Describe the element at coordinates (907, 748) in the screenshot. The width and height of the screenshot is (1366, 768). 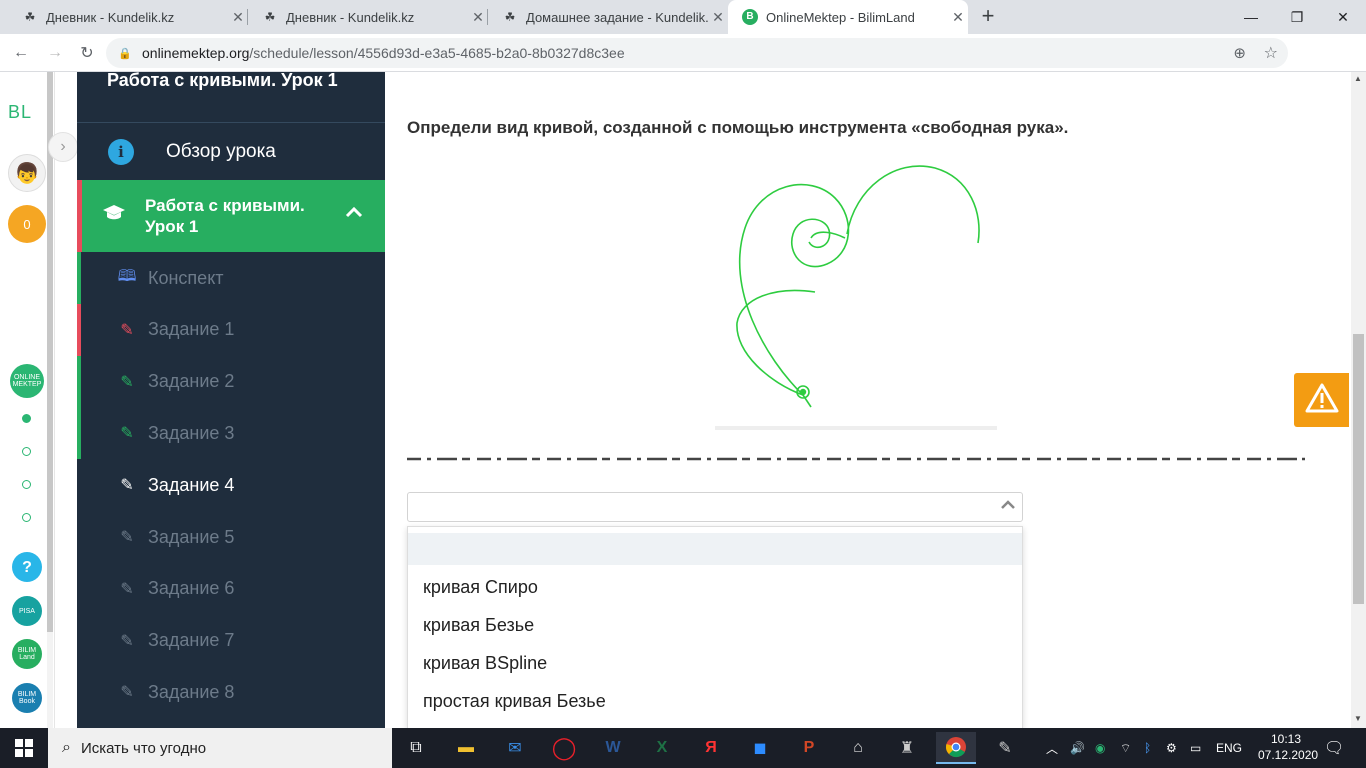
I see `app-icon: ♜` at that location.